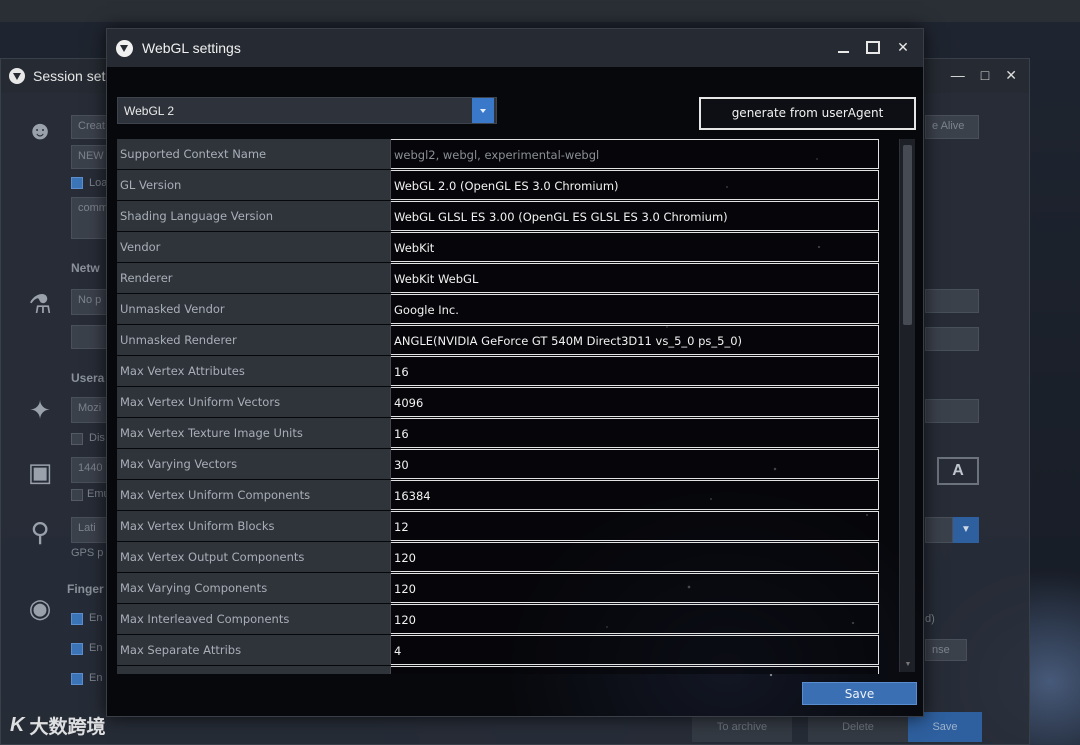 The width and height of the screenshot is (1080, 745). I want to click on param-name: Renderer, so click(254, 278).